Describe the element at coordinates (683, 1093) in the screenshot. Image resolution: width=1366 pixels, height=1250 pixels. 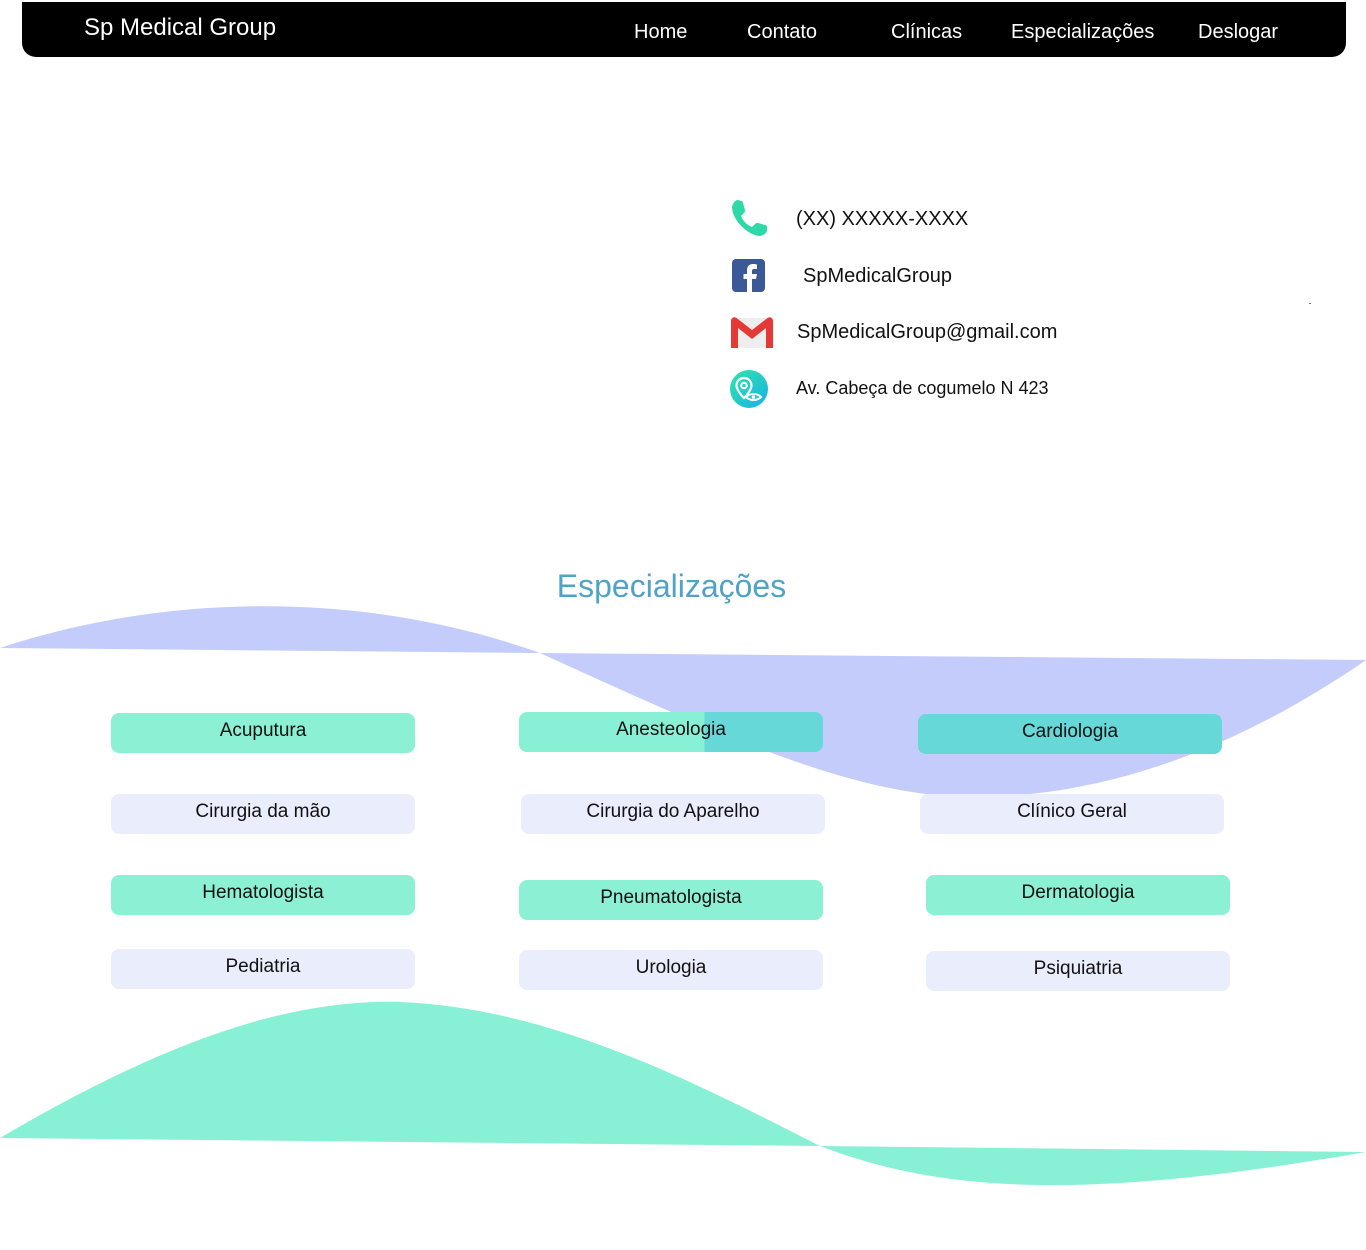
I see `green-wave` at that location.